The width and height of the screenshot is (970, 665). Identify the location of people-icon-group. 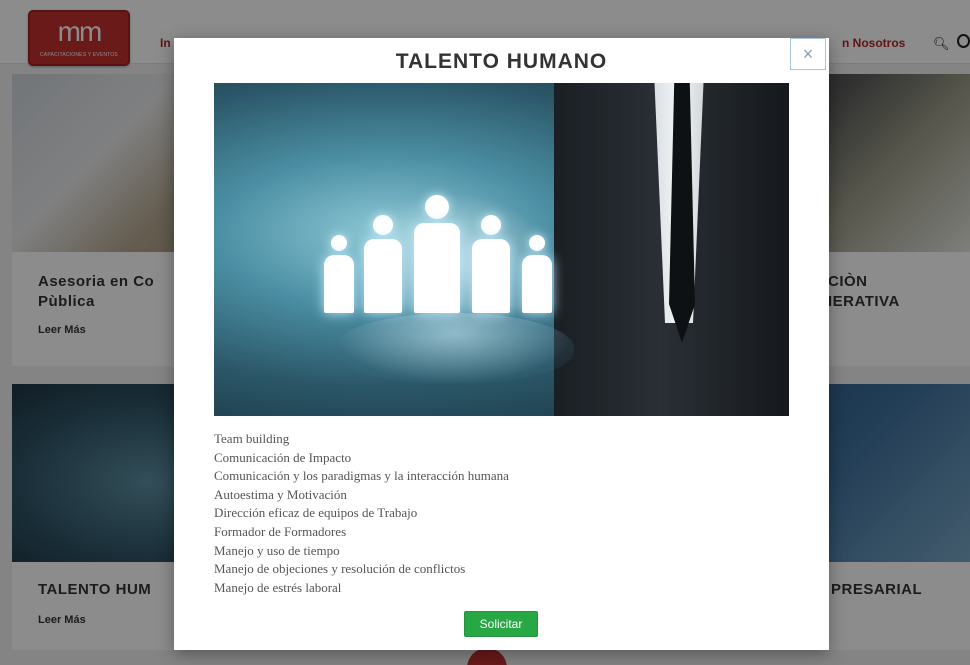
(444, 248).